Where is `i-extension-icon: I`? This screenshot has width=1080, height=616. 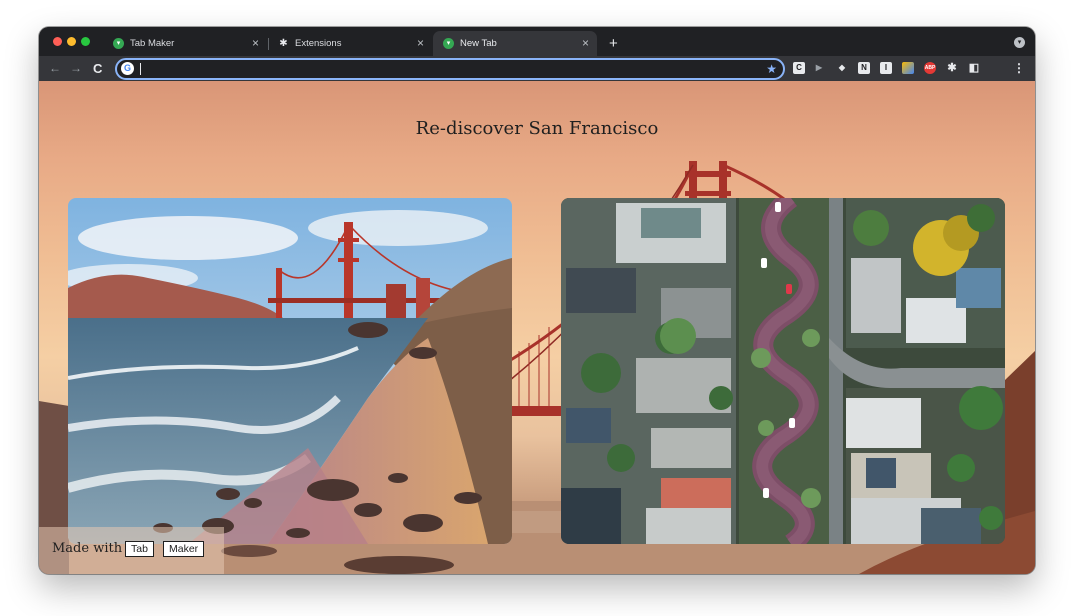 i-extension-icon: I is located at coordinates (886, 68).